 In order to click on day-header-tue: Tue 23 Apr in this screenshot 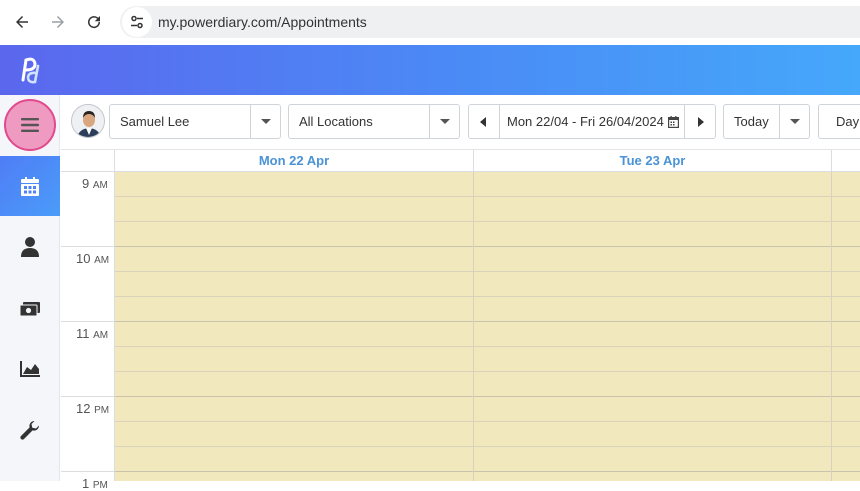, I will do `click(653, 161)`.